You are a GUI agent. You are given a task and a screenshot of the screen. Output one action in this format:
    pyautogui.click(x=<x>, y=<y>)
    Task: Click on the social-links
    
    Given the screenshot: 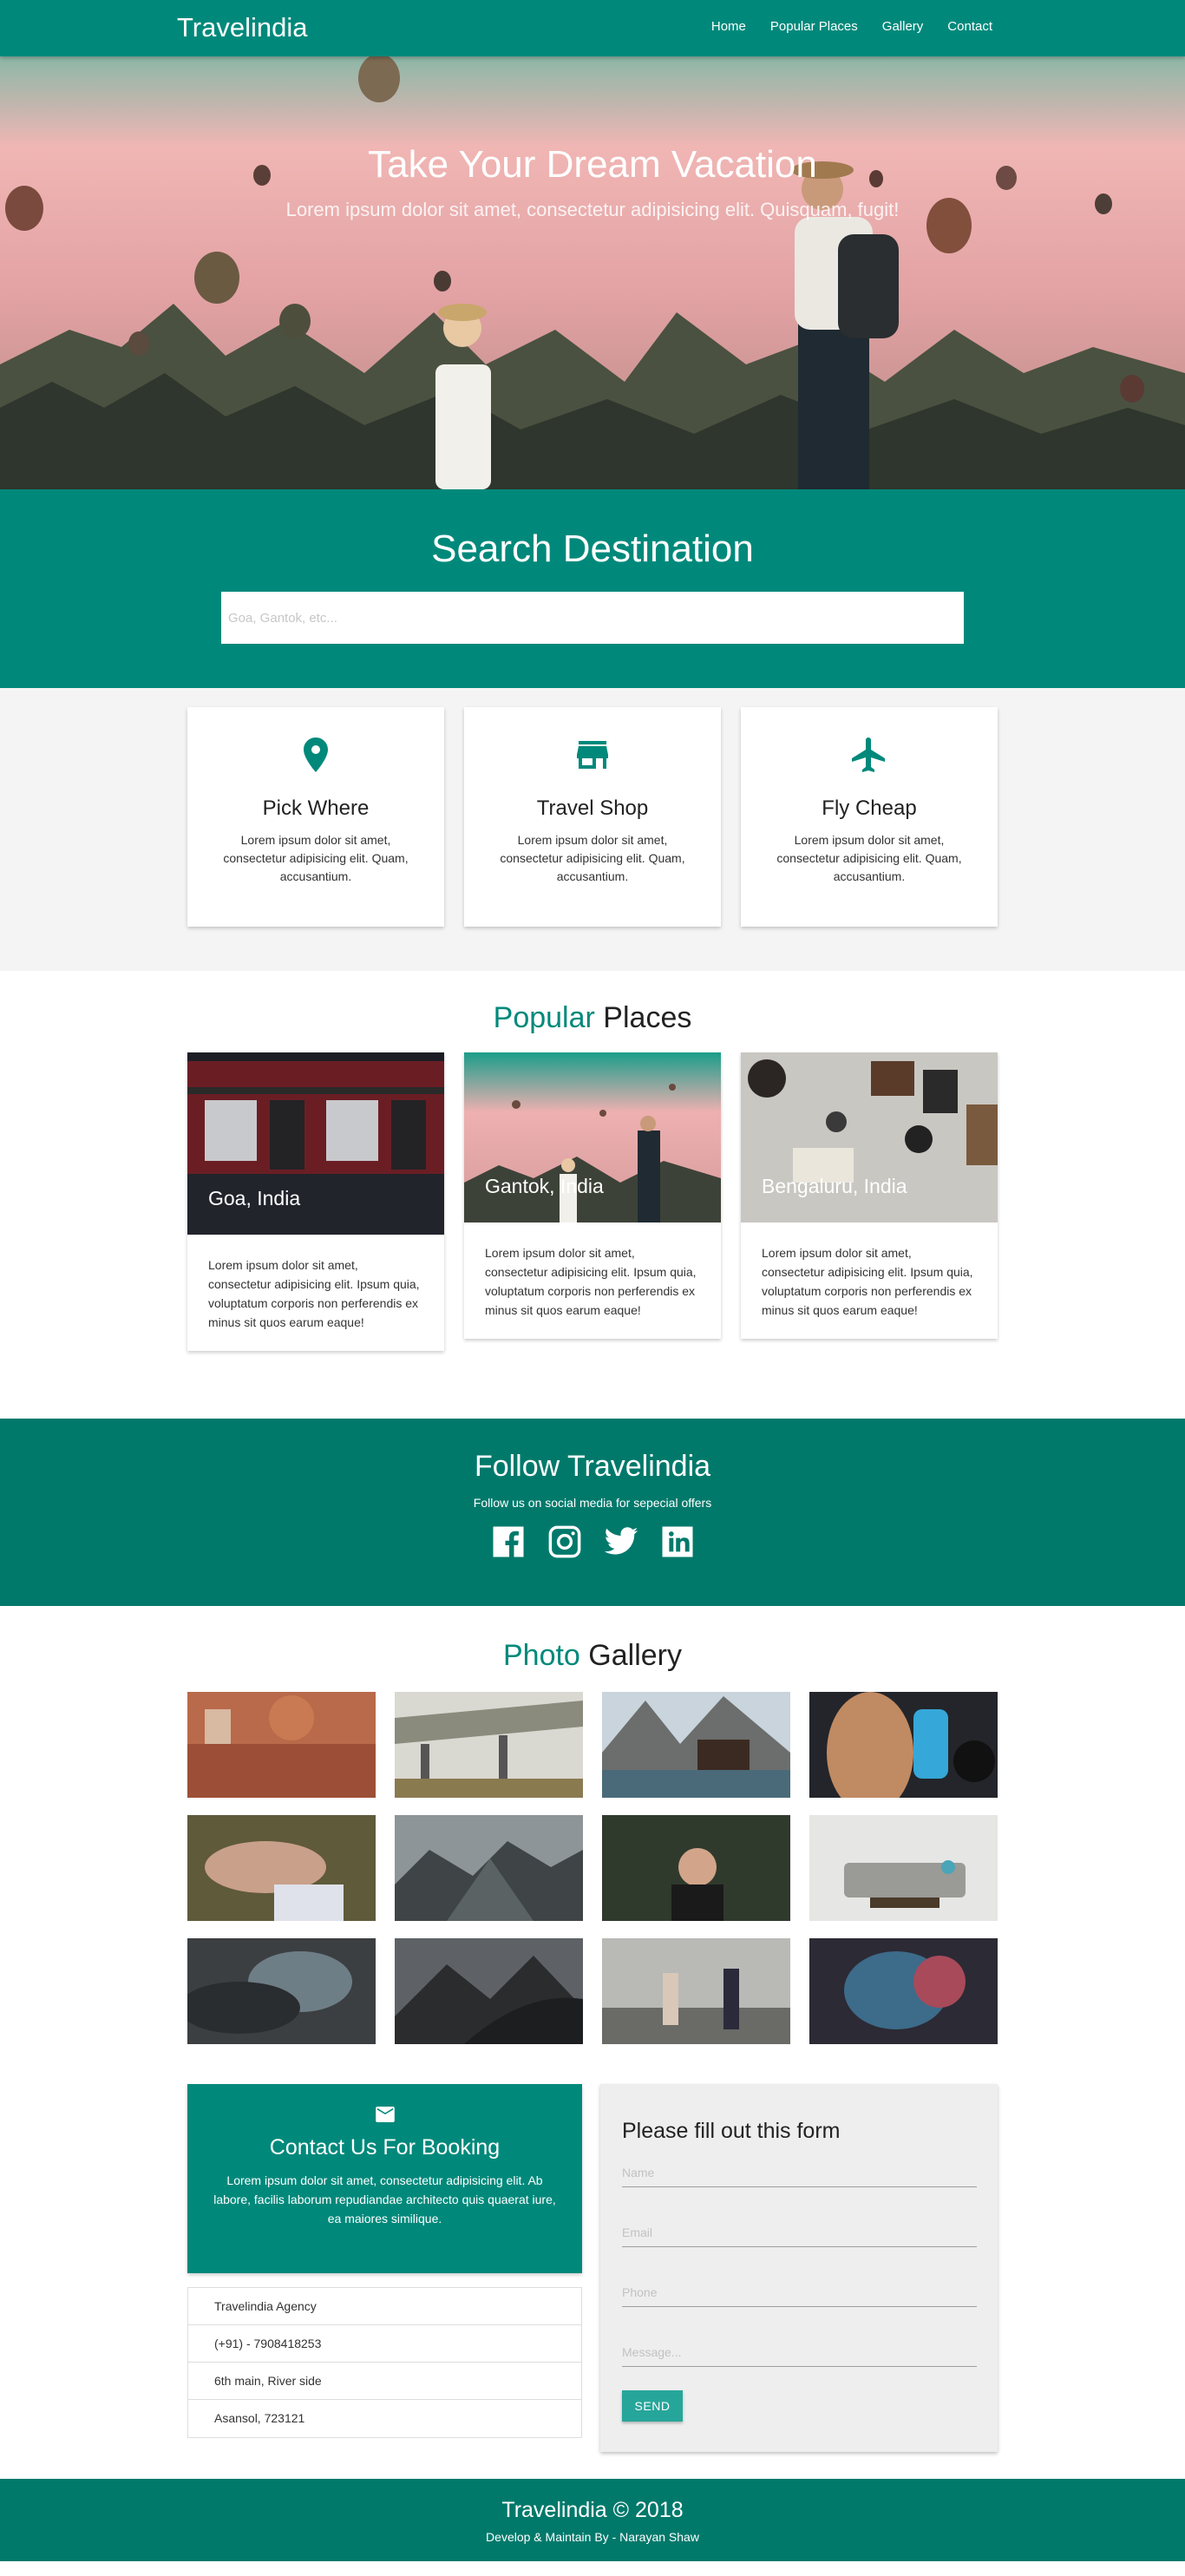 What is the action you would take?
    pyautogui.click(x=592, y=1544)
    